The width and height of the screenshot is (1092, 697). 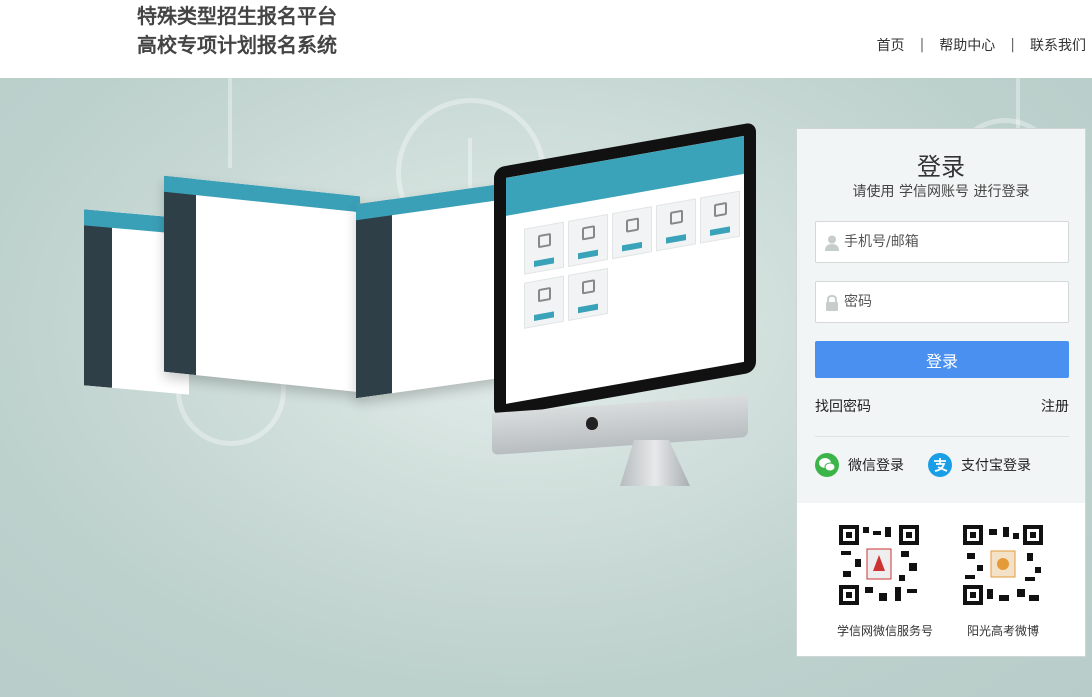 What do you see at coordinates (876, 466) in the screenshot?
I see `wechat-login-label: 微信登录` at bounding box center [876, 466].